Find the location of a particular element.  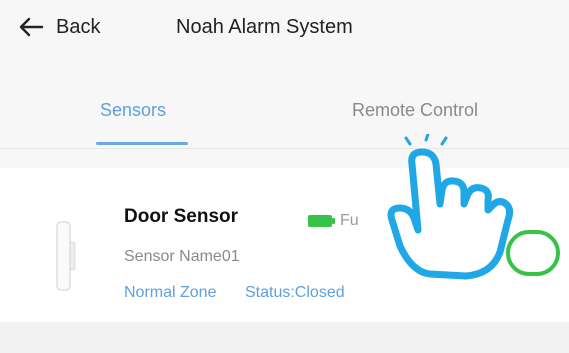

tab-sensors: Sensors is located at coordinates (133, 110).